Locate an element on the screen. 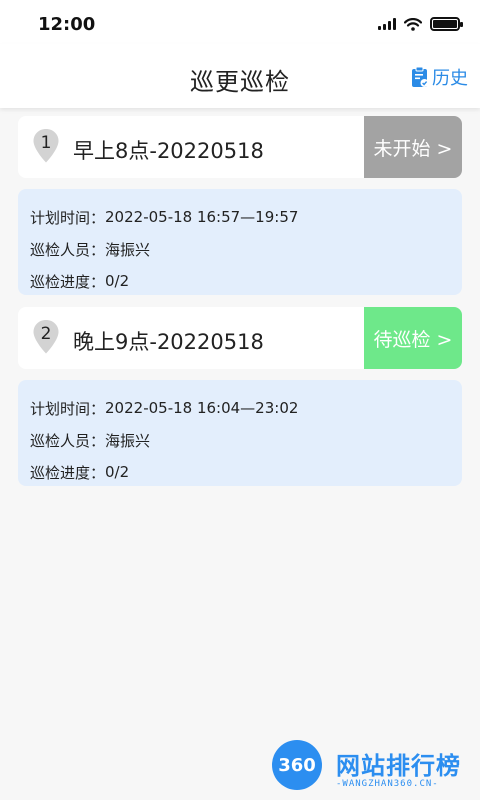 This screenshot has width=480, height=800. task-title: 晚上9点-20220518 is located at coordinates (168, 342).